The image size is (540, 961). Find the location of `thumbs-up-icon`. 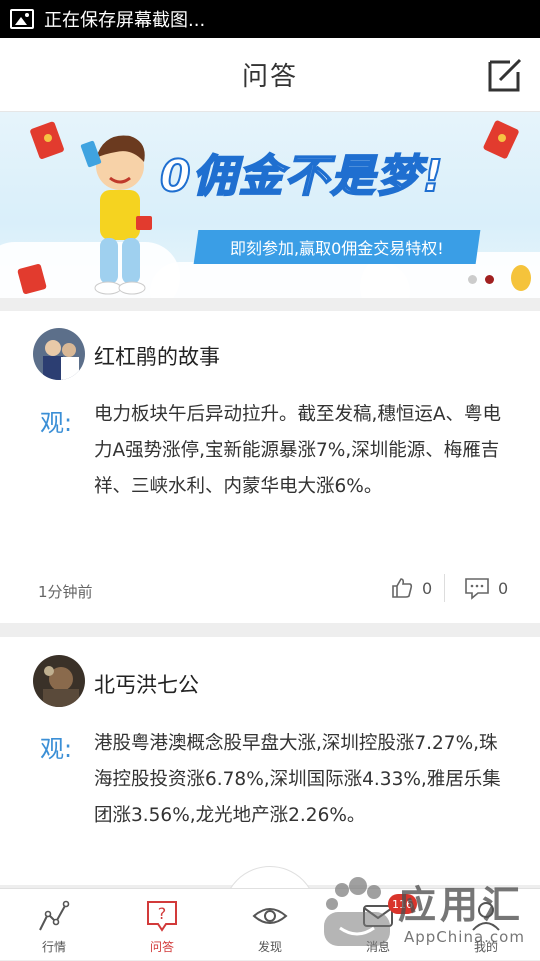

thumbs-up-icon is located at coordinates (402, 588).